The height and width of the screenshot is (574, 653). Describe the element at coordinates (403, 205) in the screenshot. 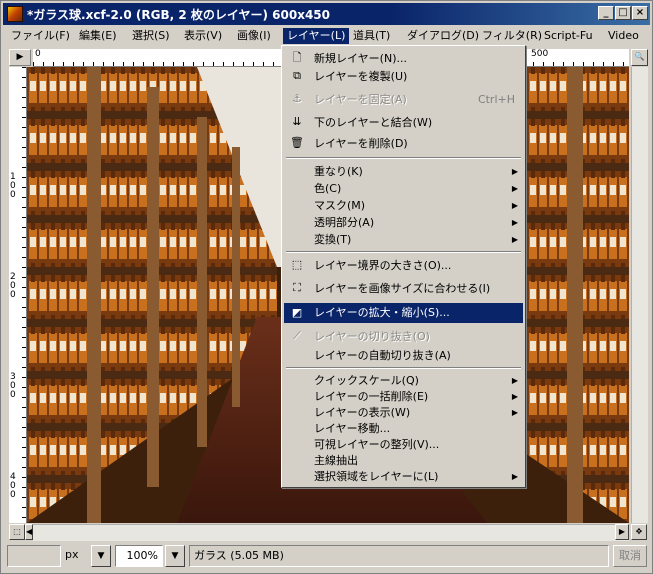

I see `menu-item-mask: マスク(M) ▶` at that location.